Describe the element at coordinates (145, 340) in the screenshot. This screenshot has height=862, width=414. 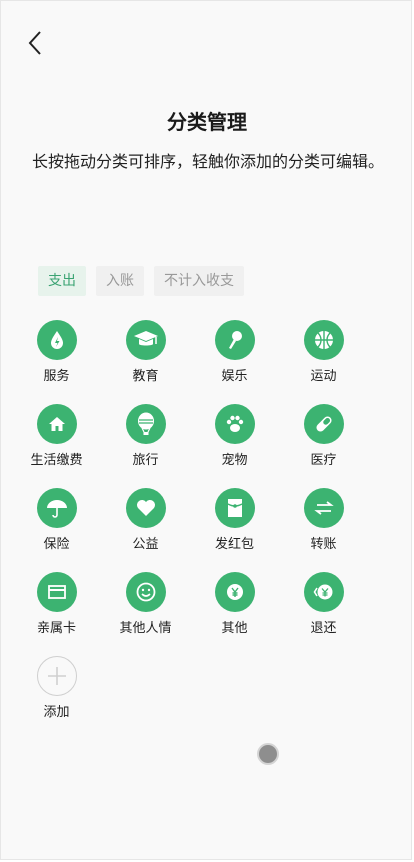
I see `graduation-cap-icon` at that location.